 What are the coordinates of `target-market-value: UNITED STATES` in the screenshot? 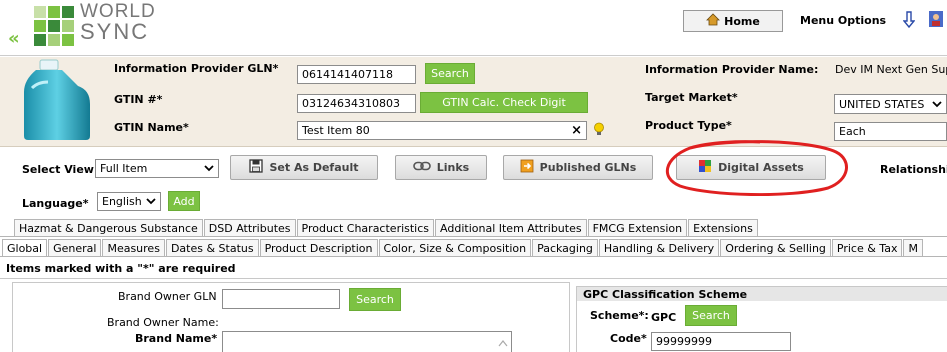 It's located at (882, 104).